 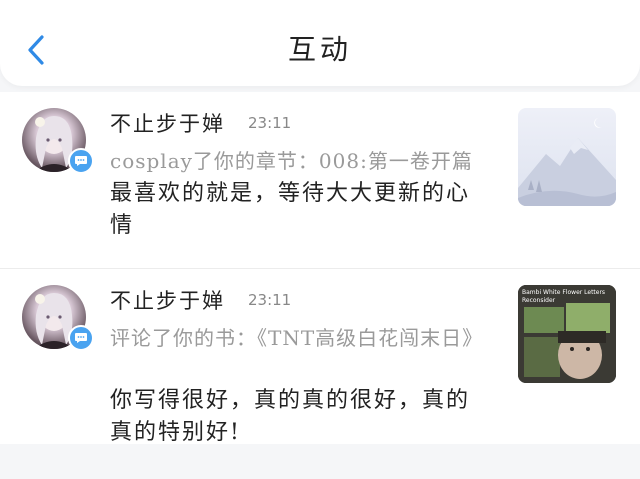 What do you see at coordinates (564, 296) in the screenshot?
I see `book-cover-caption: Bambi White Flower Letters Reconsider` at bounding box center [564, 296].